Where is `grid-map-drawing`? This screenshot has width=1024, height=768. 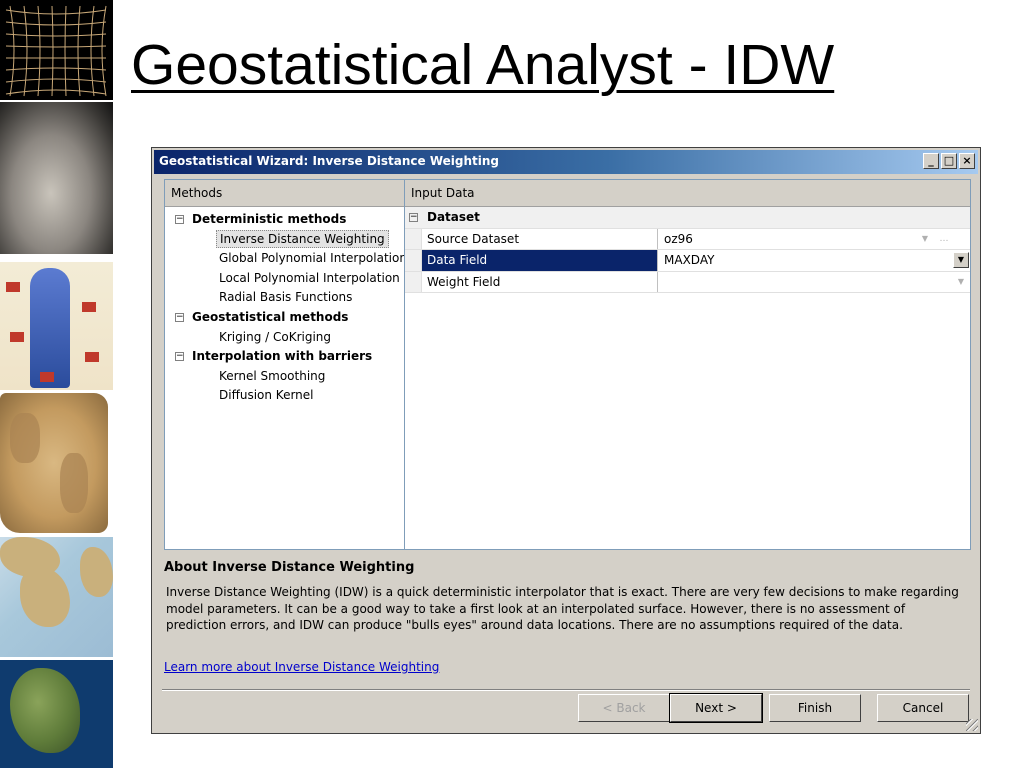
grid-map-drawing is located at coordinates (56, 51).